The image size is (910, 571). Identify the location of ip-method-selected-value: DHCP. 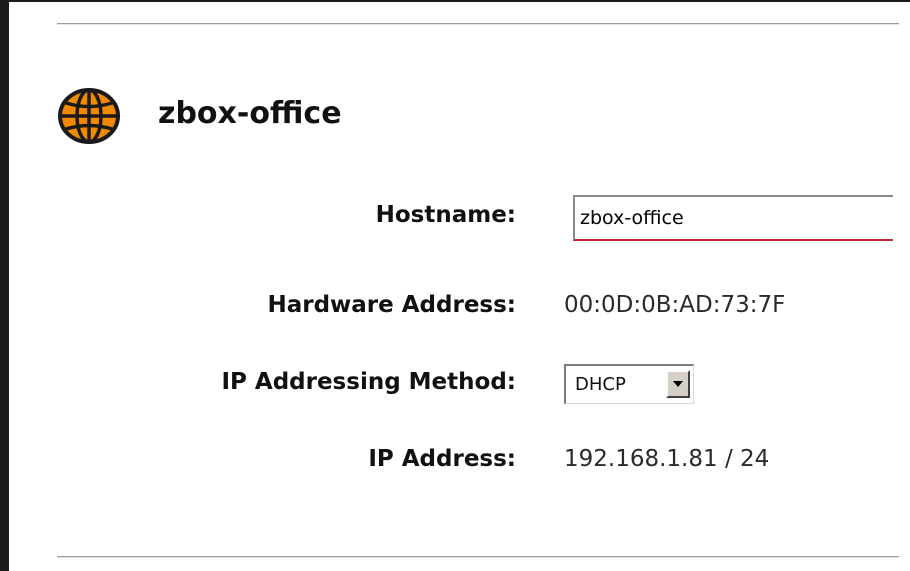
(600, 384).